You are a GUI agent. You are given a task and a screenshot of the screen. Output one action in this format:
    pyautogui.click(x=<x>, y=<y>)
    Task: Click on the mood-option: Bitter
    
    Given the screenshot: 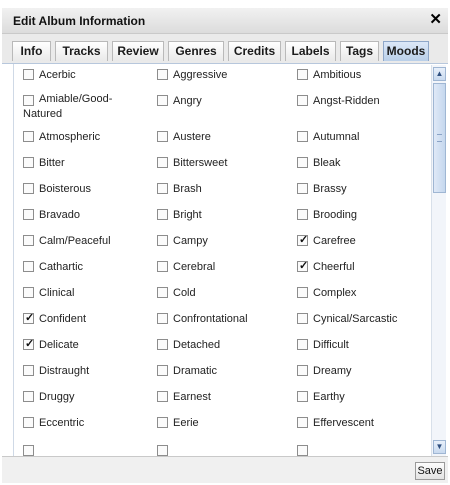 What is the action you would take?
    pyautogui.click(x=88, y=165)
    